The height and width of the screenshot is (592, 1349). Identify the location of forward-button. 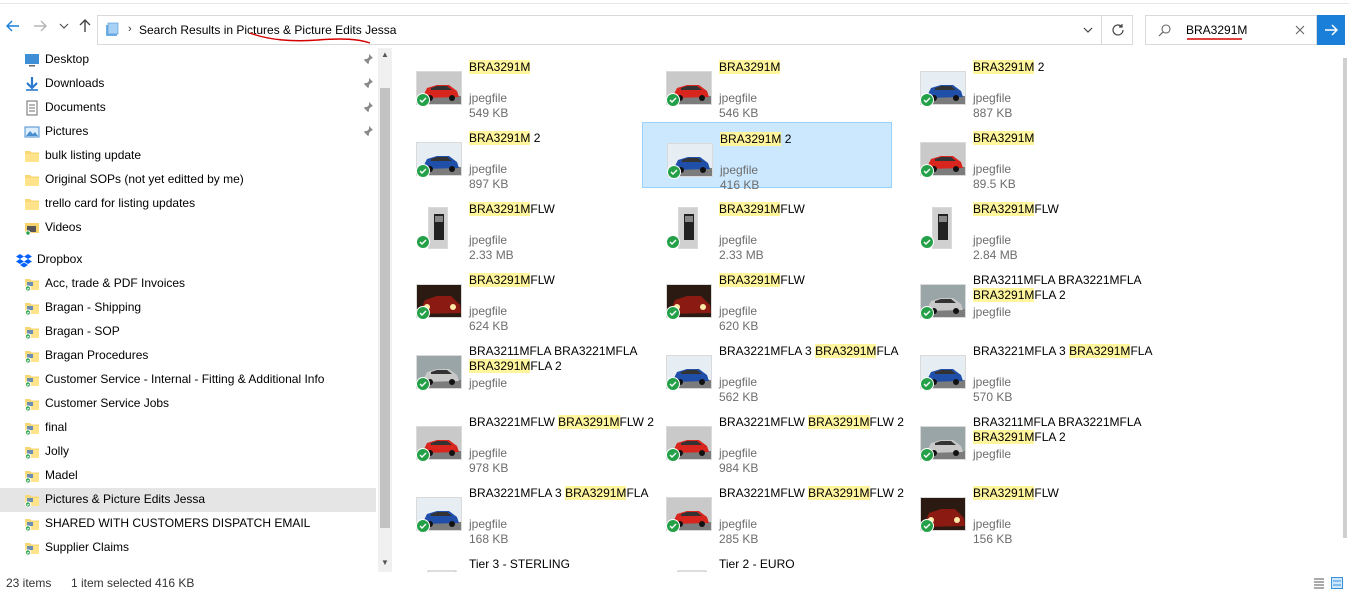
(40, 26).